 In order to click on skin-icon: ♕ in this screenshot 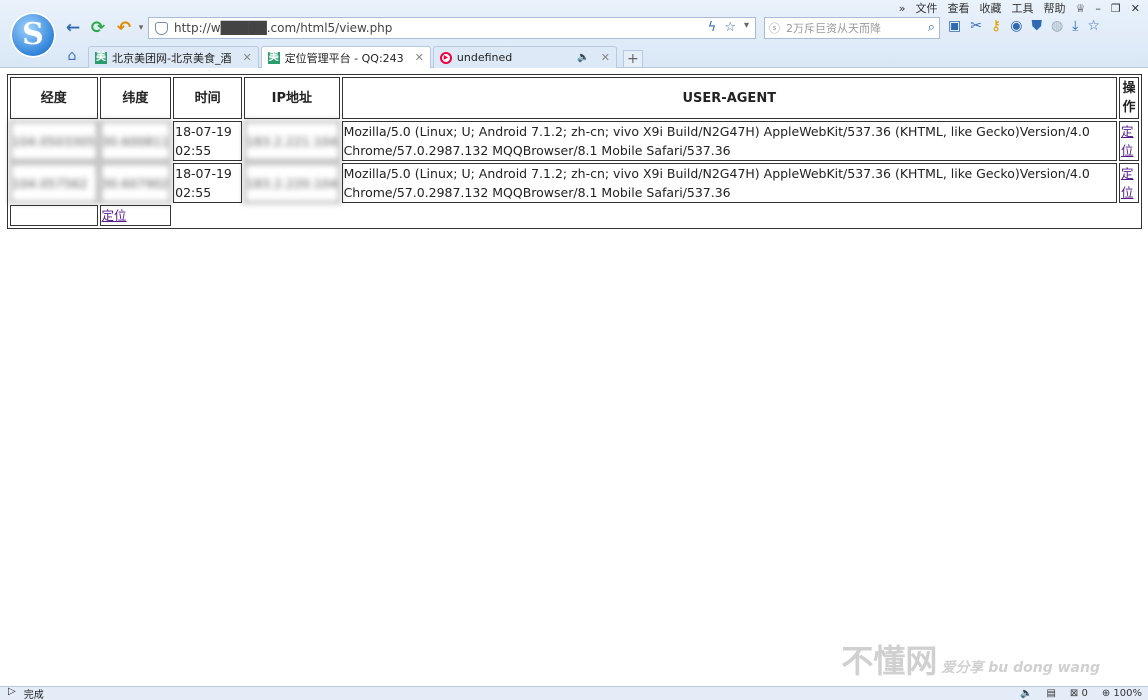, I will do `click(1081, 8)`.